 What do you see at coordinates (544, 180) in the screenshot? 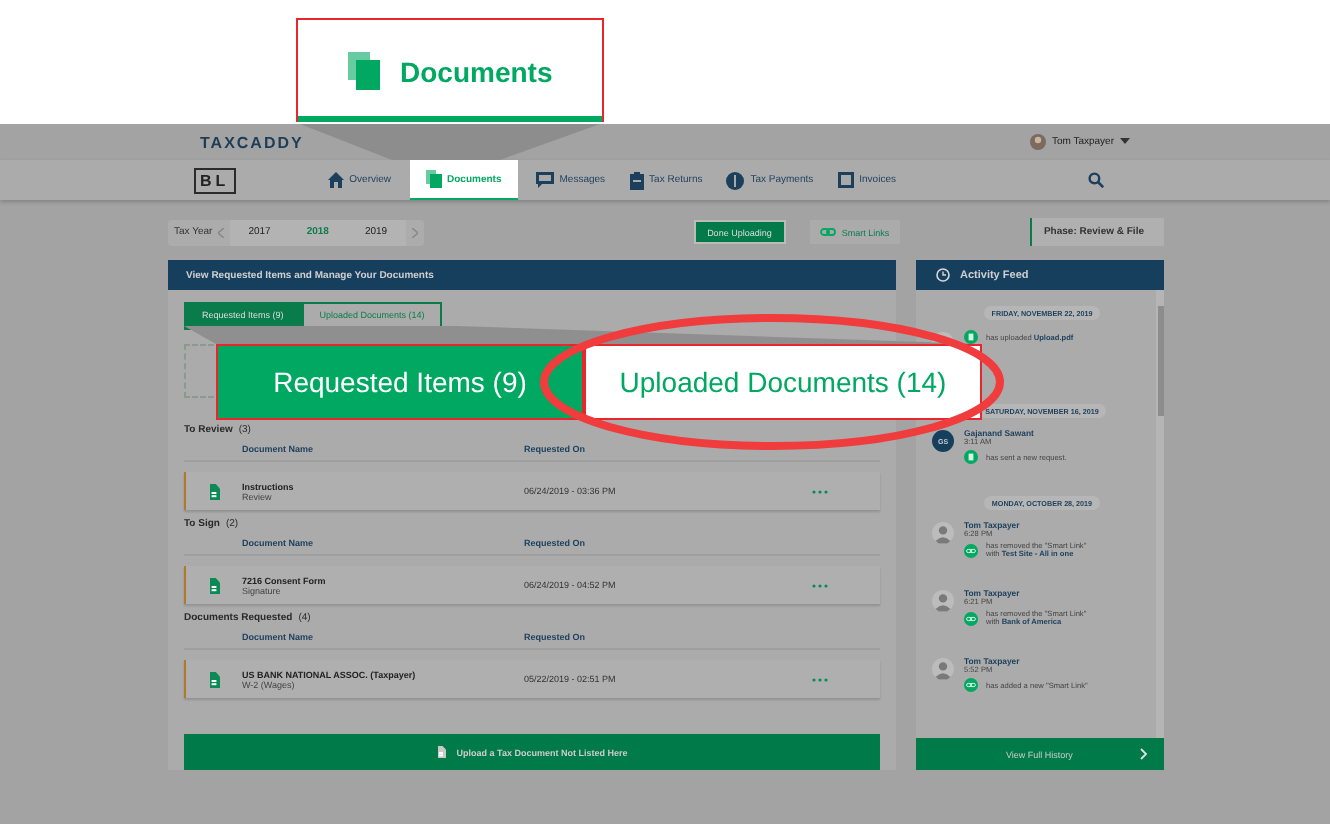
I see `chat-icon` at bounding box center [544, 180].